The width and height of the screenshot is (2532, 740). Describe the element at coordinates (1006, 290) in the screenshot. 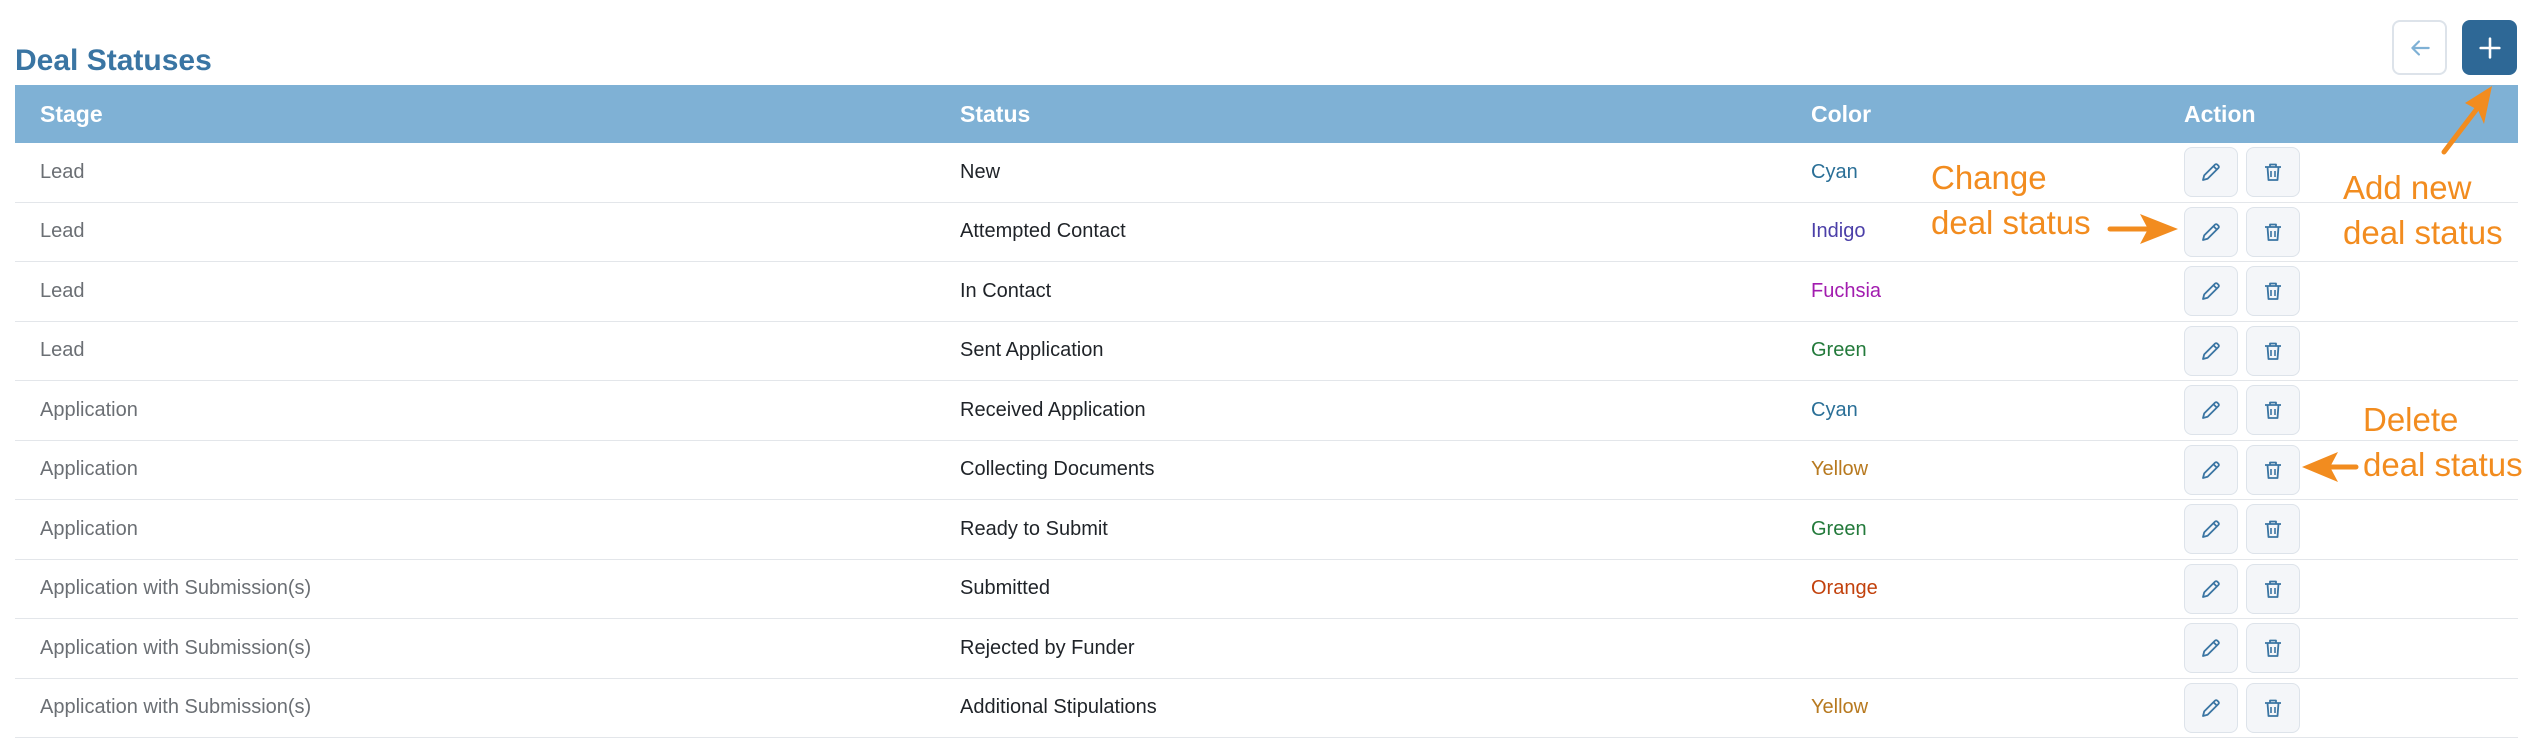

I see `cell-status: In Contact` at that location.